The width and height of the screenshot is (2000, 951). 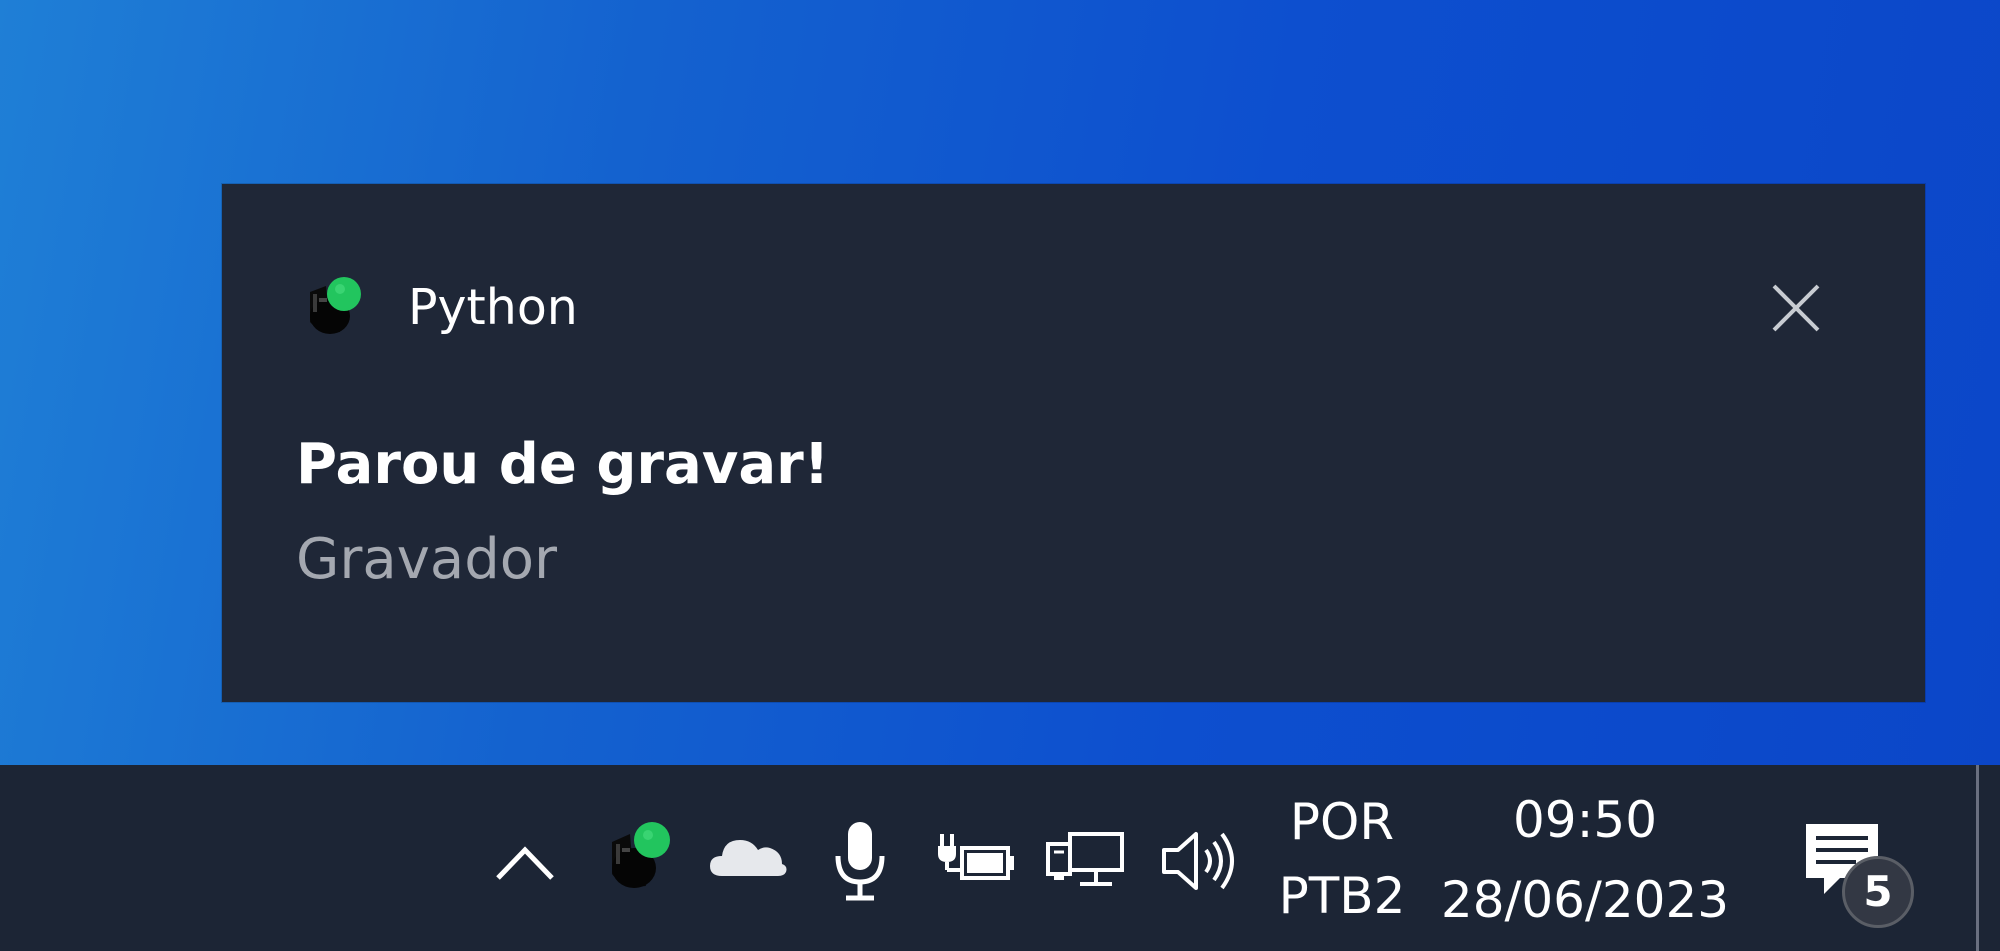 What do you see at coordinates (1342, 860) in the screenshot?
I see `input-language-button: POR PTB2` at bounding box center [1342, 860].